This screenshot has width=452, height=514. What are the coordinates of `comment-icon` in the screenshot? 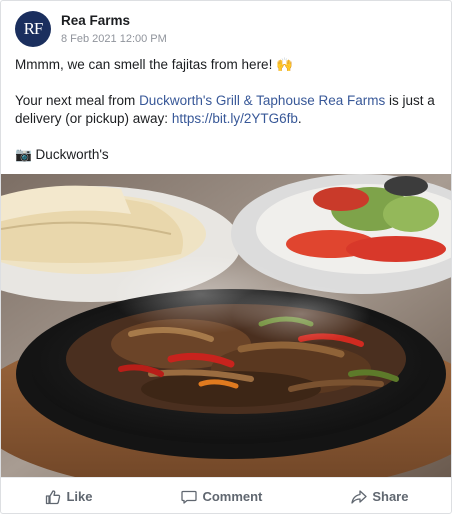 It's located at (189, 497).